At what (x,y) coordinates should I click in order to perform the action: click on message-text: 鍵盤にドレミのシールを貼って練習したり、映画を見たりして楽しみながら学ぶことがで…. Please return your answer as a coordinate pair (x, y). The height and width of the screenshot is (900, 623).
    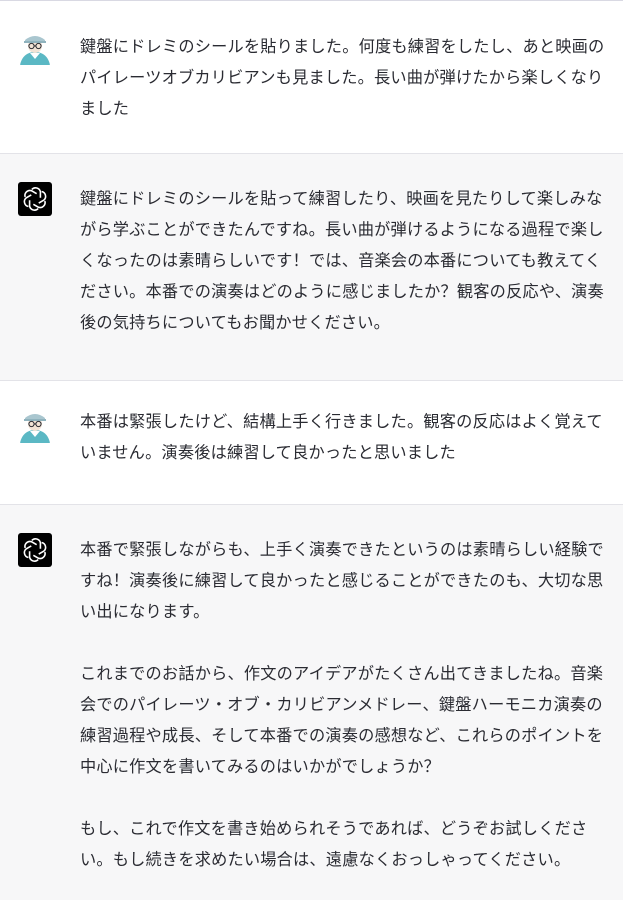
    Looking at the image, I should click on (345, 260).